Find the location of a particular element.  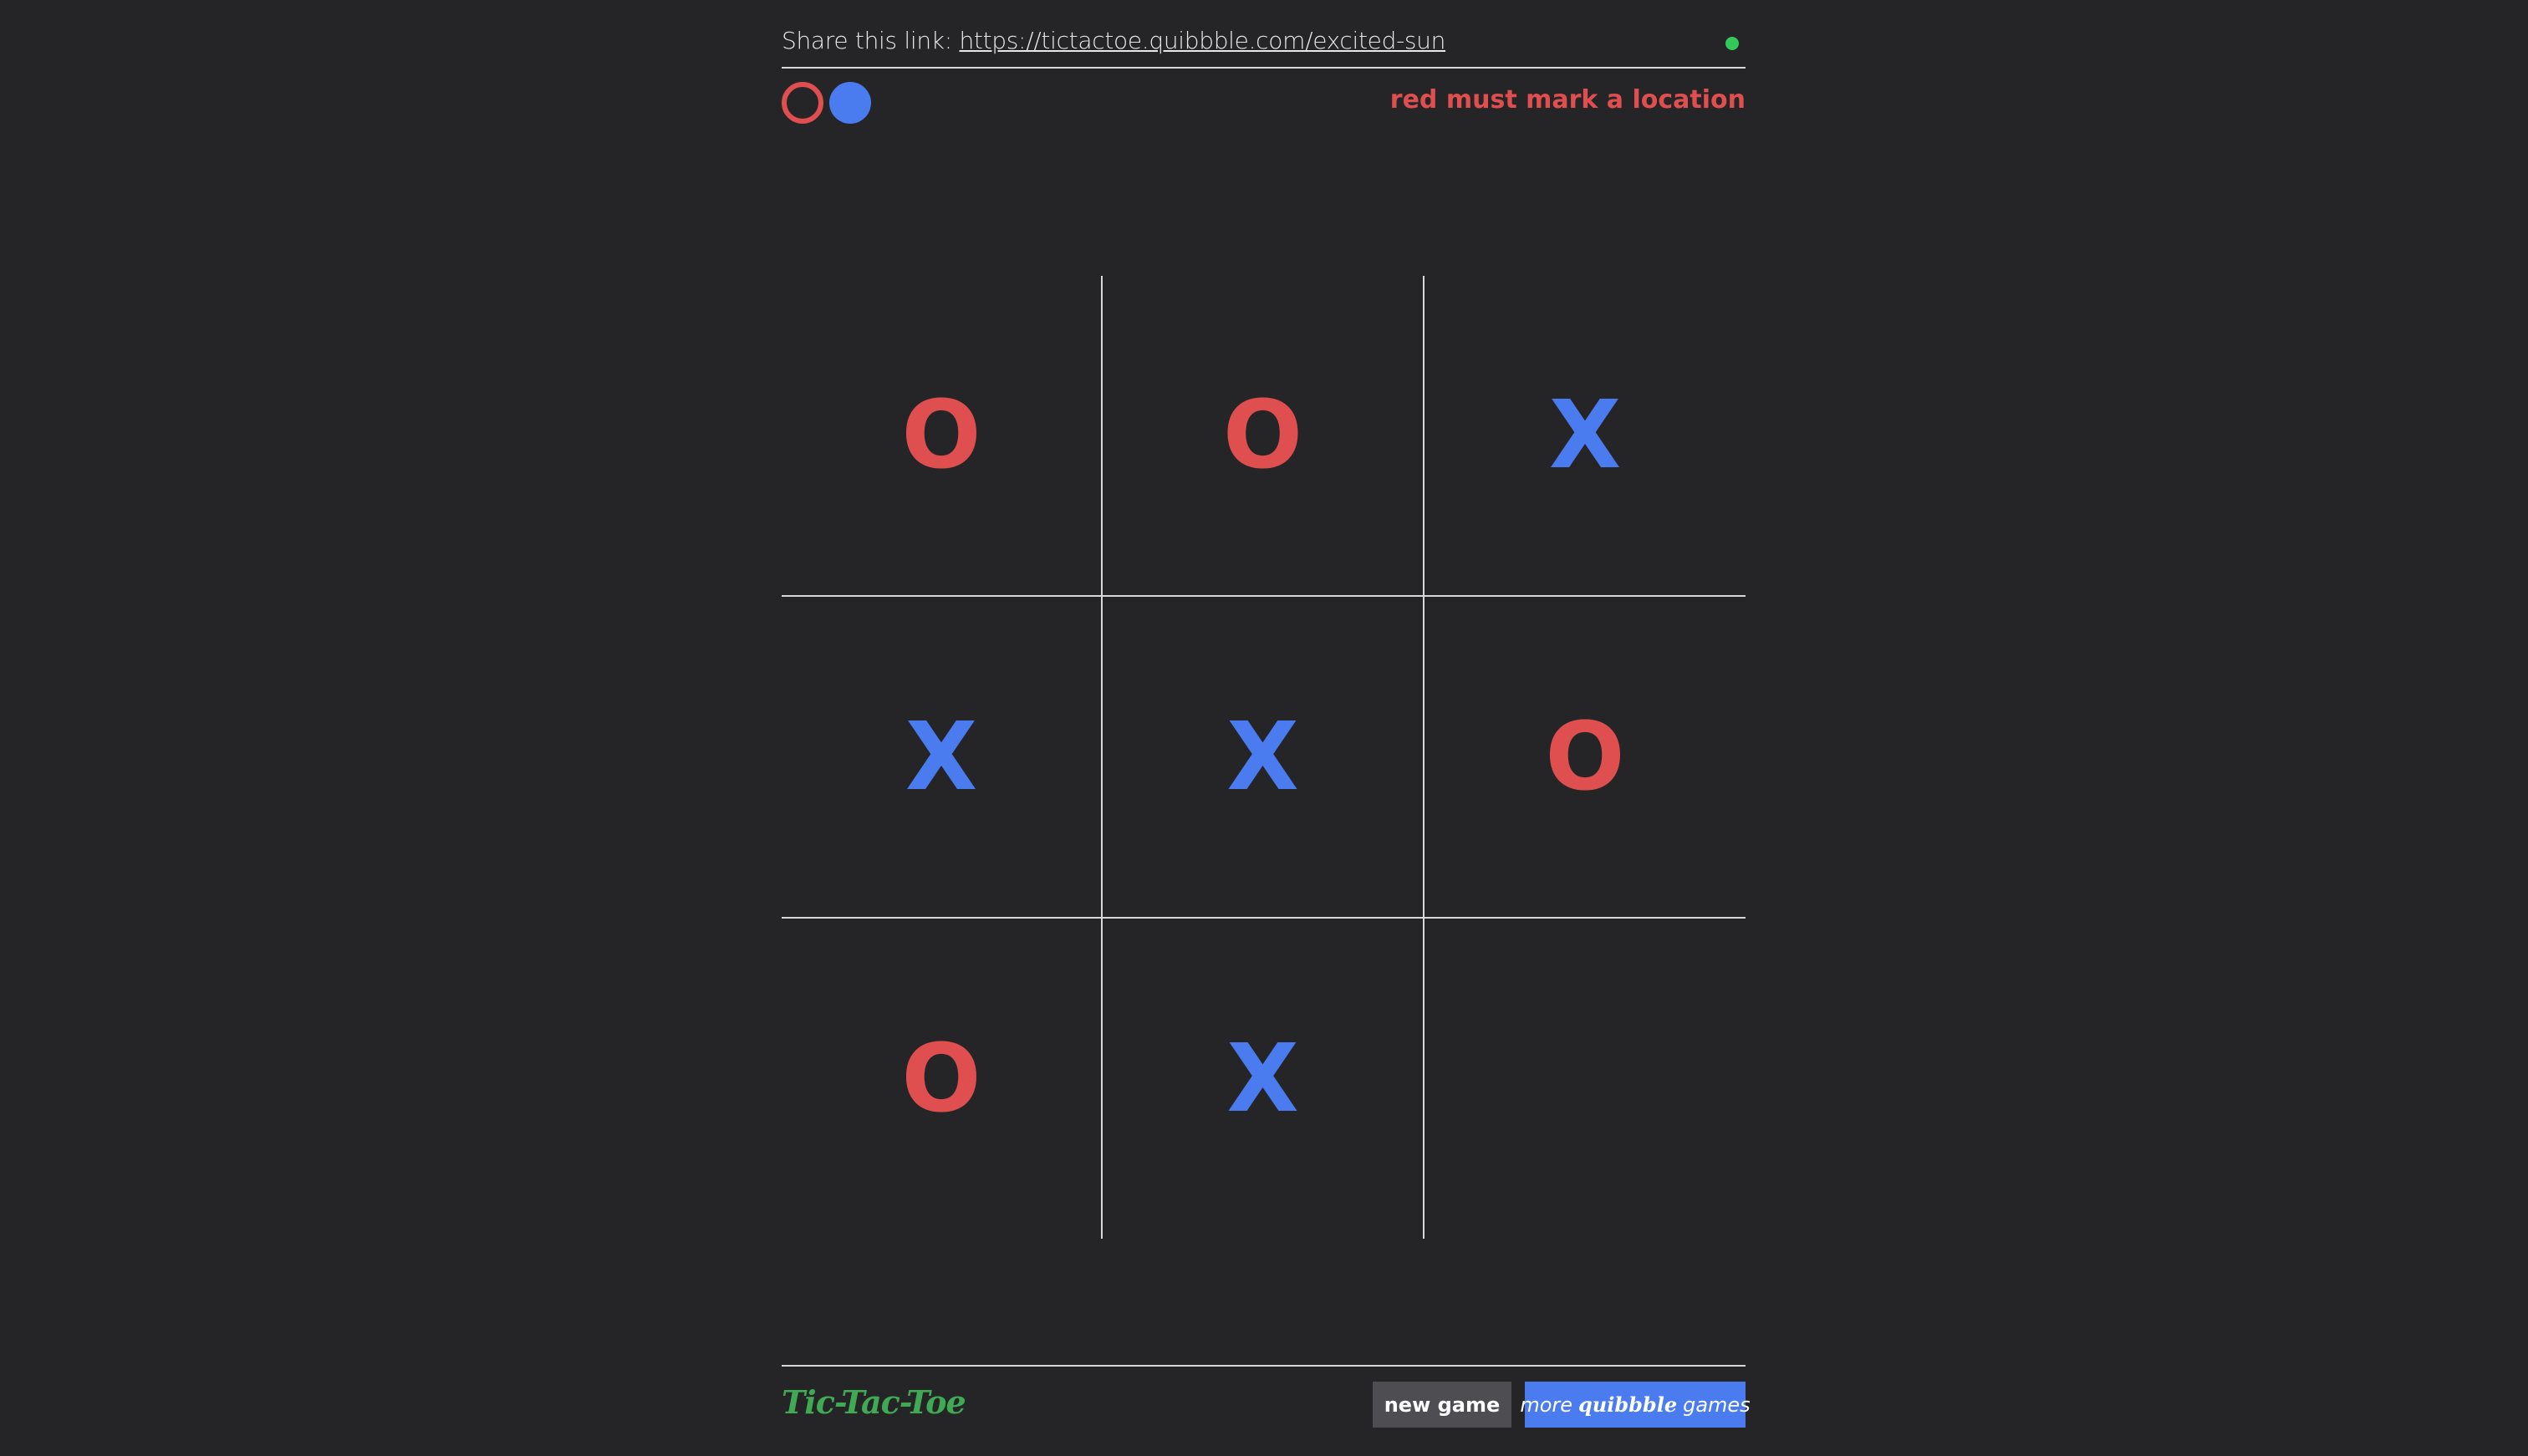

board-cell-3-2: X is located at coordinates (1264, 1079).